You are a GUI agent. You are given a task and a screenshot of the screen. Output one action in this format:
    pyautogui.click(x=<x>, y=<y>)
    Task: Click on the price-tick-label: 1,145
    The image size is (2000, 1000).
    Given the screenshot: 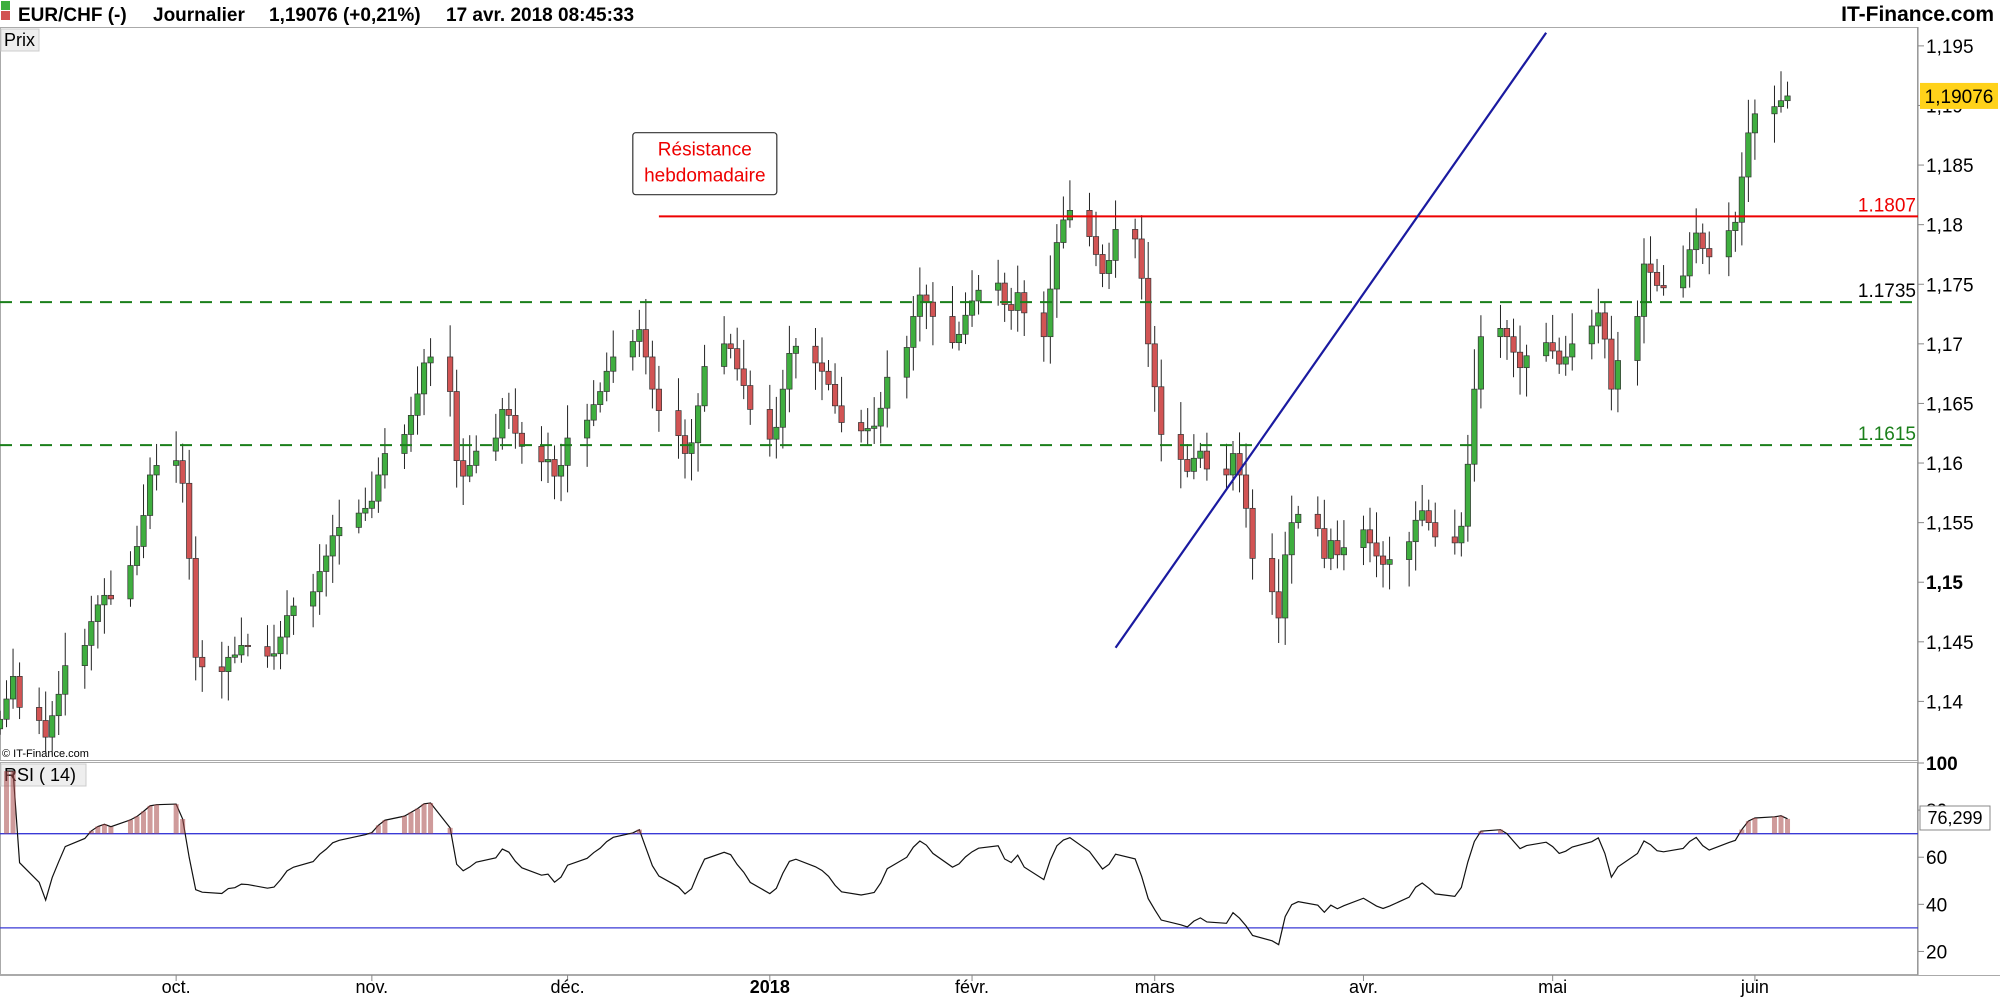 What is the action you would take?
    pyautogui.click(x=1950, y=643)
    